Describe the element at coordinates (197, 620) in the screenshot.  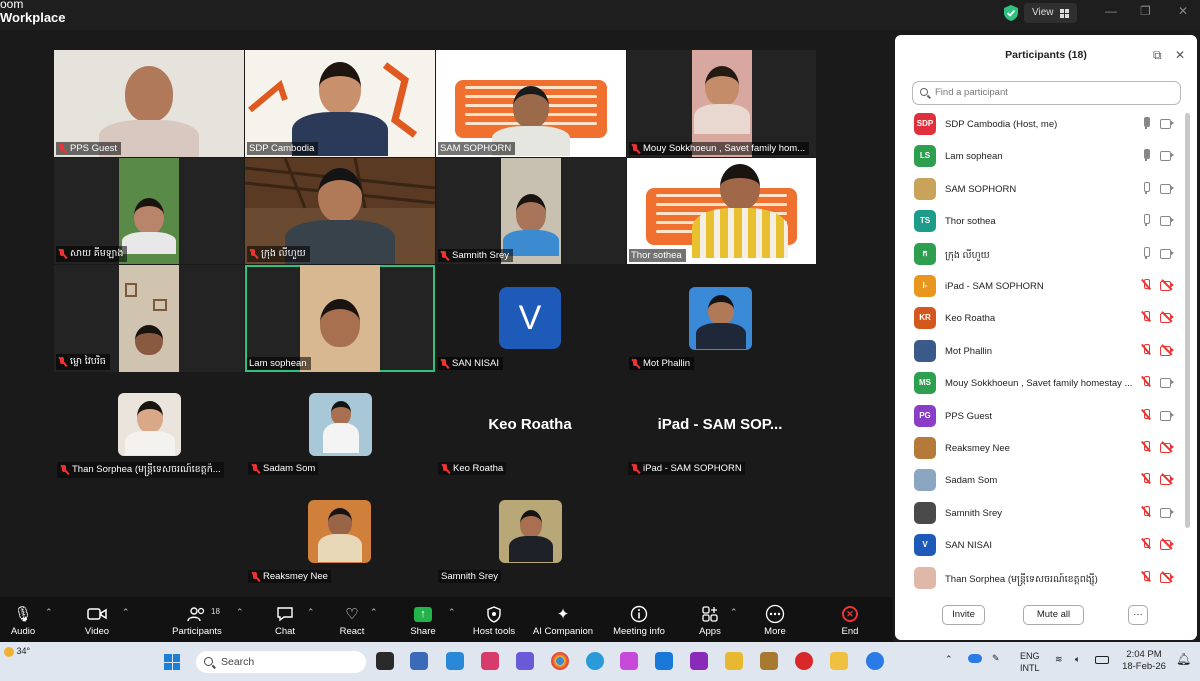
I see `participants-button: Participants` at that location.